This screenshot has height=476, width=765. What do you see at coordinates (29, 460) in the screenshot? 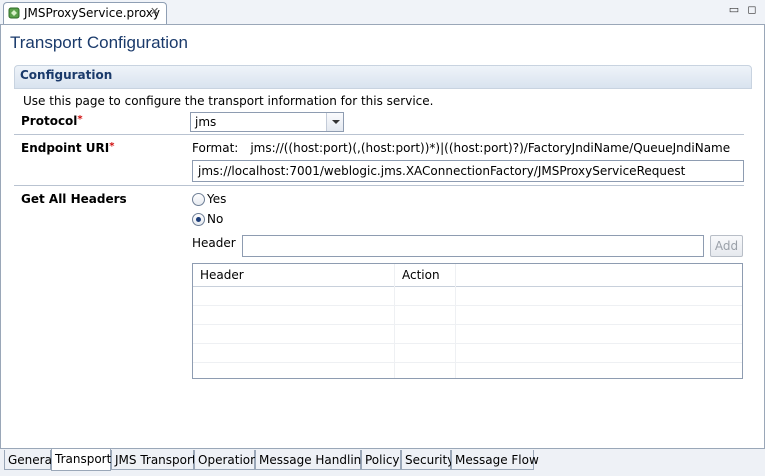
I see `tab-general: General` at bounding box center [29, 460].